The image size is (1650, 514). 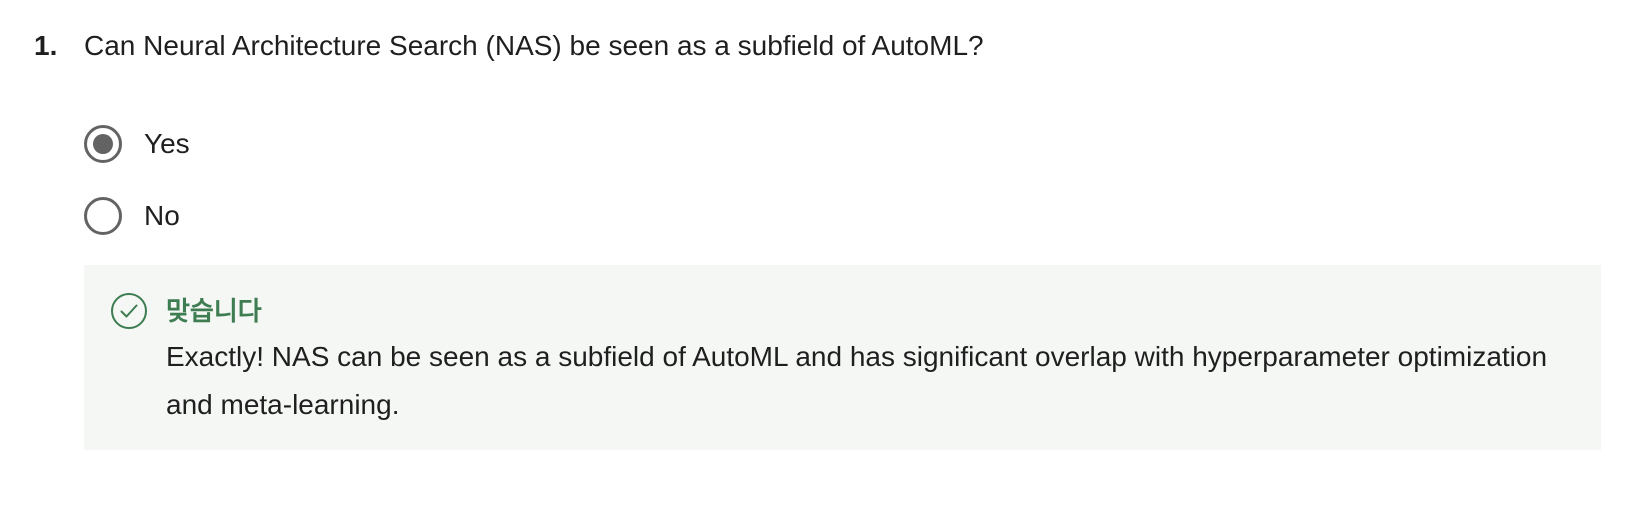 What do you see at coordinates (137, 144) in the screenshot?
I see `option-yes: Yes` at bounding box center [137, 144].